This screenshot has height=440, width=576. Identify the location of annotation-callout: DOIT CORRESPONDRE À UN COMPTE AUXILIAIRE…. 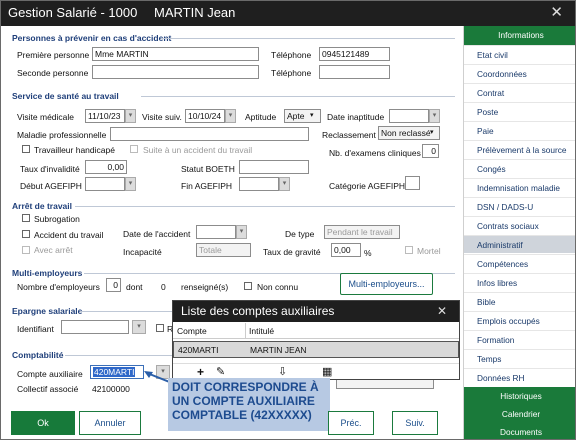
(249, 404).